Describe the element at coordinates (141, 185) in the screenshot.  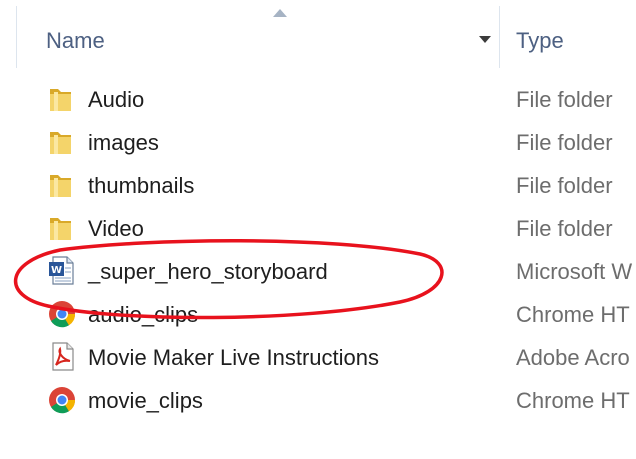
I see `file-name: thumbnails` at that location.